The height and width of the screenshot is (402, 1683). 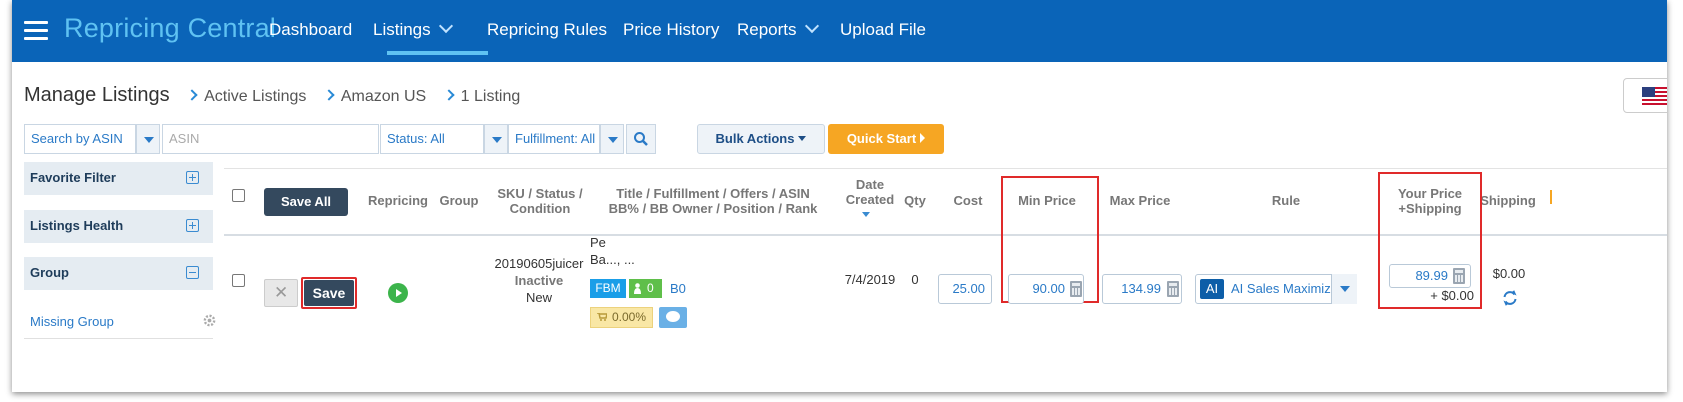 I want to click on header-group: Group, so click(x=459, y=200).